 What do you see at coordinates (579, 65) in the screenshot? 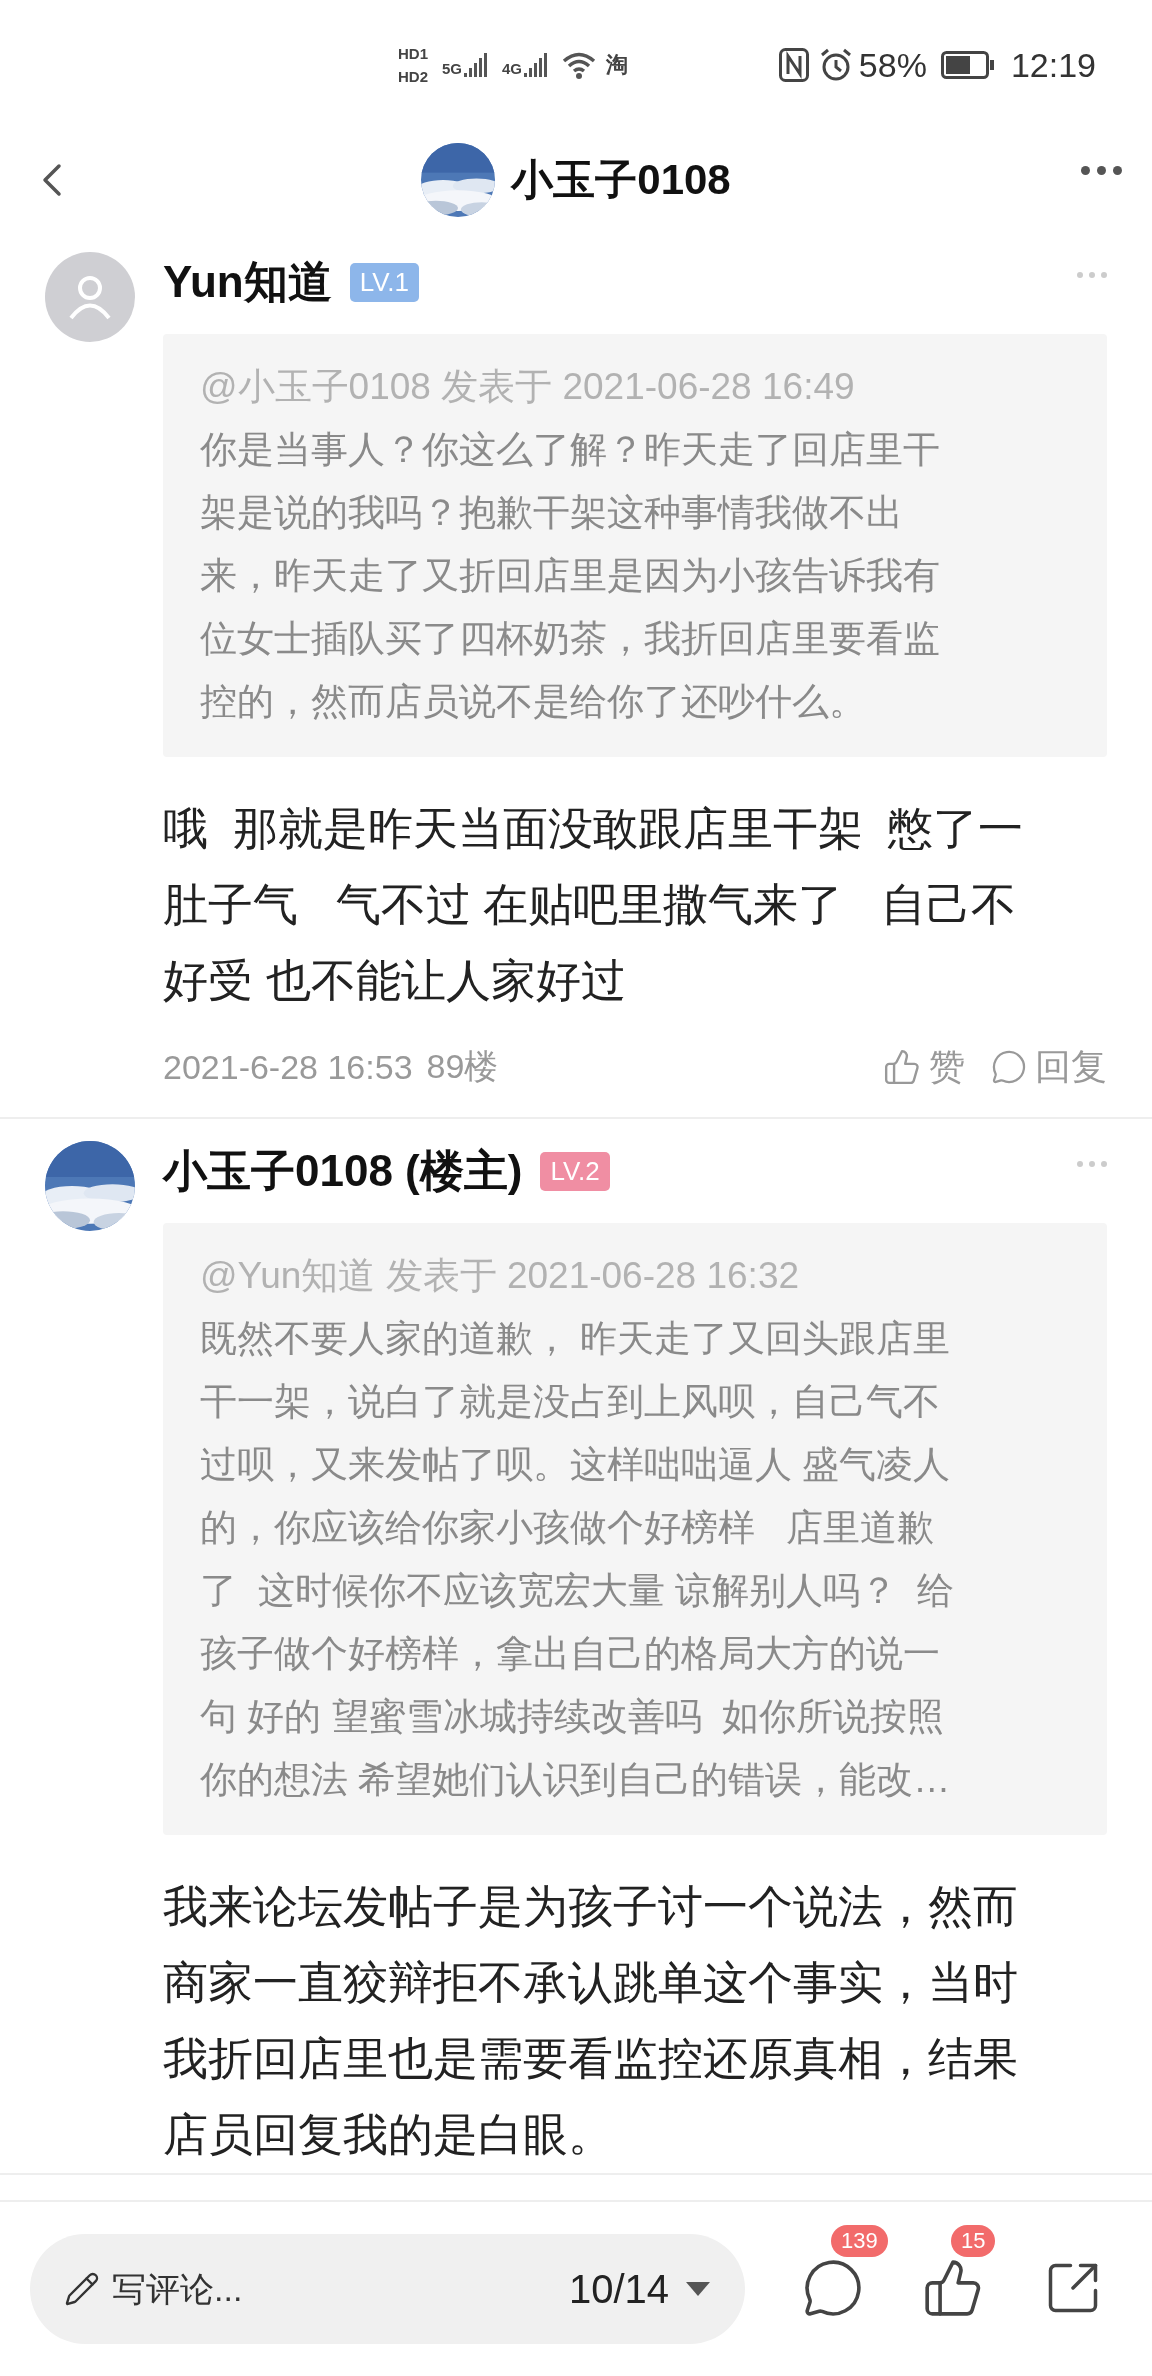
I see `wifi-icon` at bounding box center [579, 65].